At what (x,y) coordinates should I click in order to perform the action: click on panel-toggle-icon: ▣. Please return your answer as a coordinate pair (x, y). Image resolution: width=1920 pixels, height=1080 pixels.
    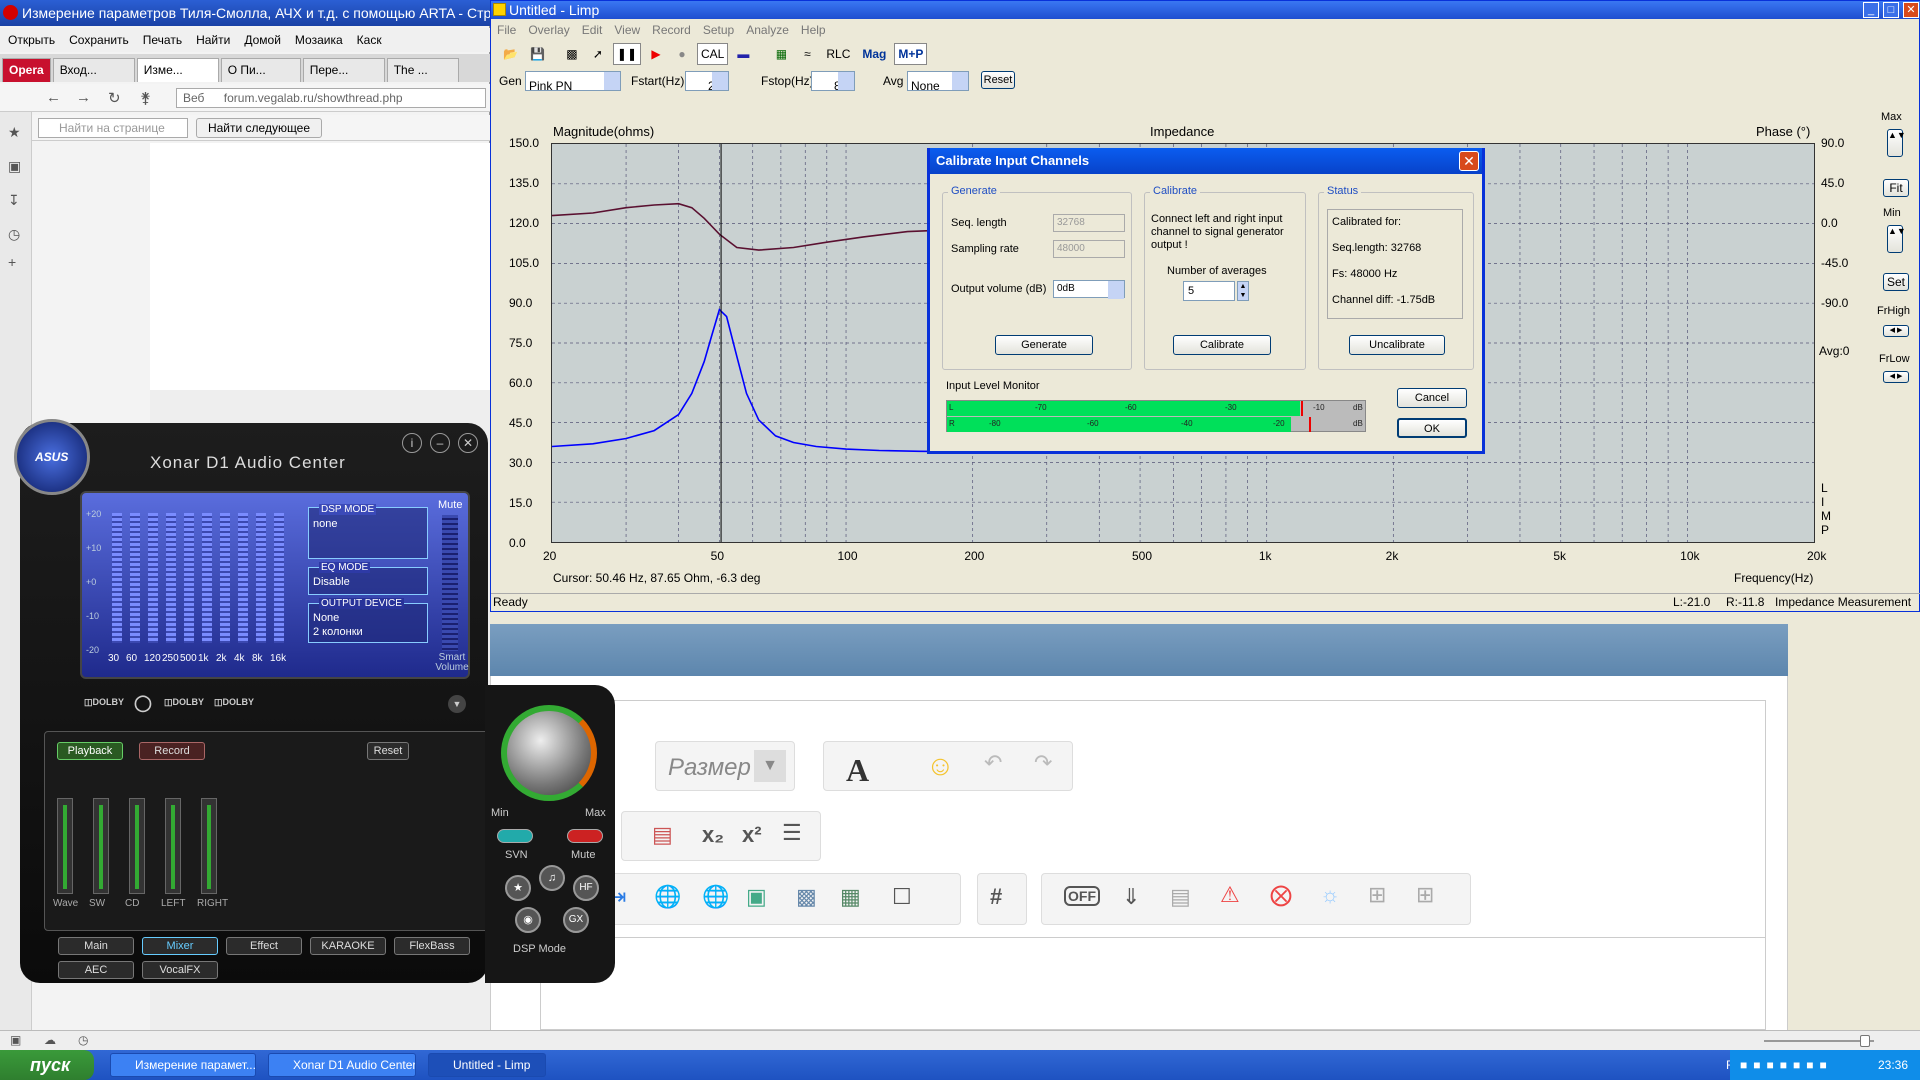
    Looking at the image, I should click on (15, 1040).